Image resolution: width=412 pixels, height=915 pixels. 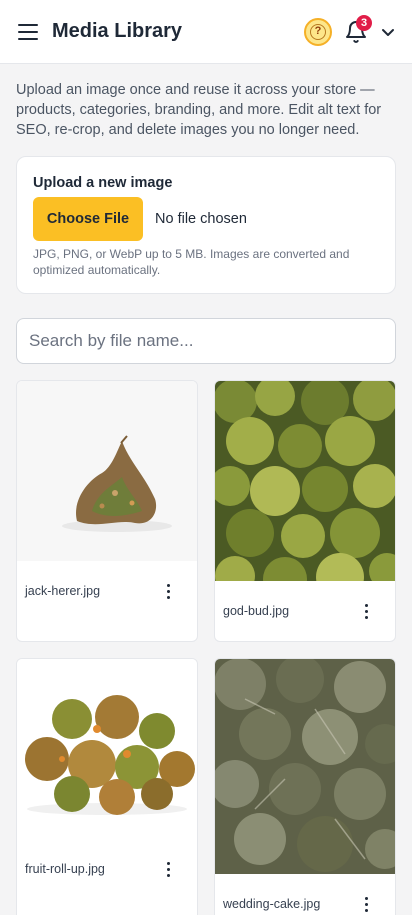 What do you see at coordinates (388, 32) in the screenshot?
I see `chevron-down-icon` at bounding box center [388, 32].